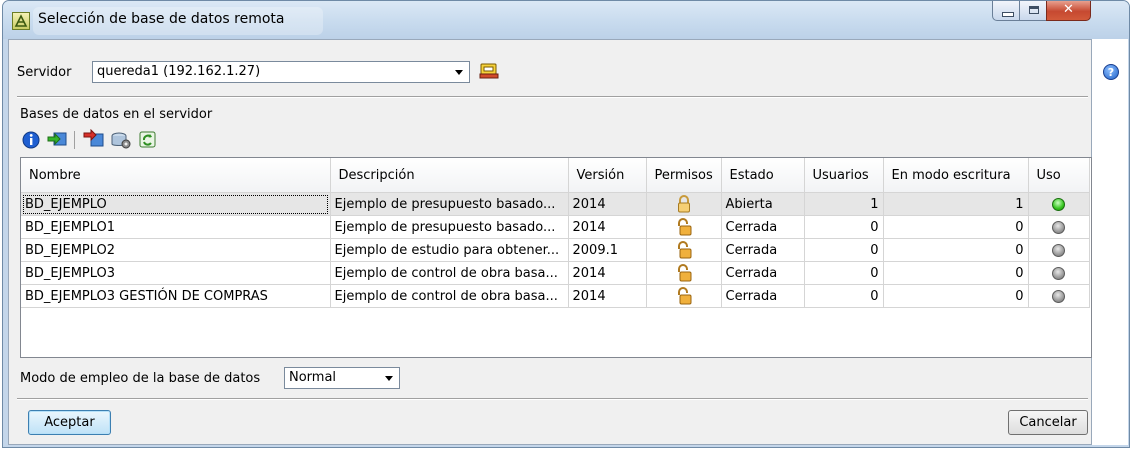  Describe the element at coordinates (176, 273) in the screenshot. I see `cell-name: BD_EJEMPLO3` at that location.